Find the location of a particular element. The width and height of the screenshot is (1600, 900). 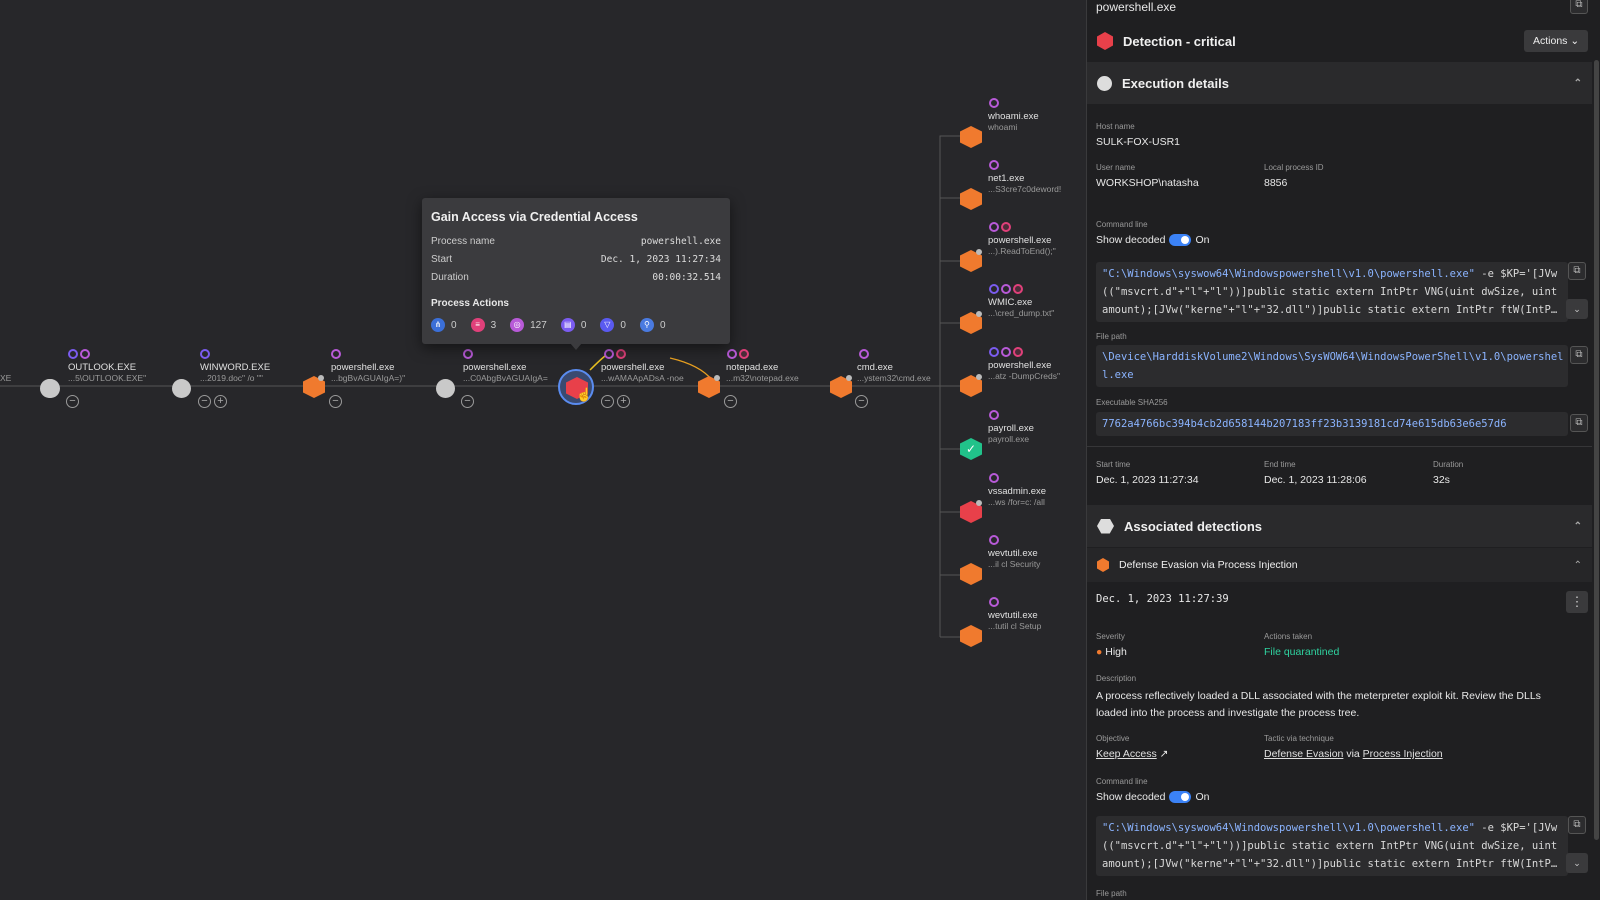

process-actions: ⋔ 0 ≡ 3 ◎ 127 ▤ 0 ▽ 0 ⚲ 0 is located at coordinates (576, 325).